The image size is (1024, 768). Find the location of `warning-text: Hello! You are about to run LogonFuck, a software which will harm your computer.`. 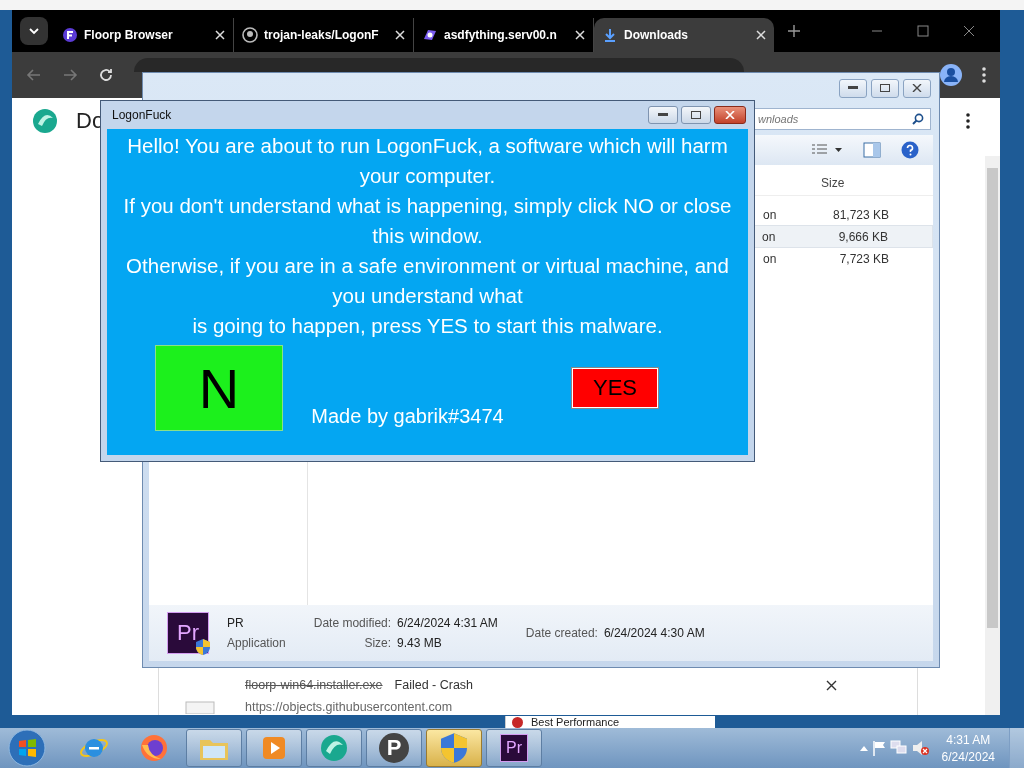

warning-text: Hello! You are about to run LogonFuck, a software which will harm your computer. is located at coordinates (427, 161).